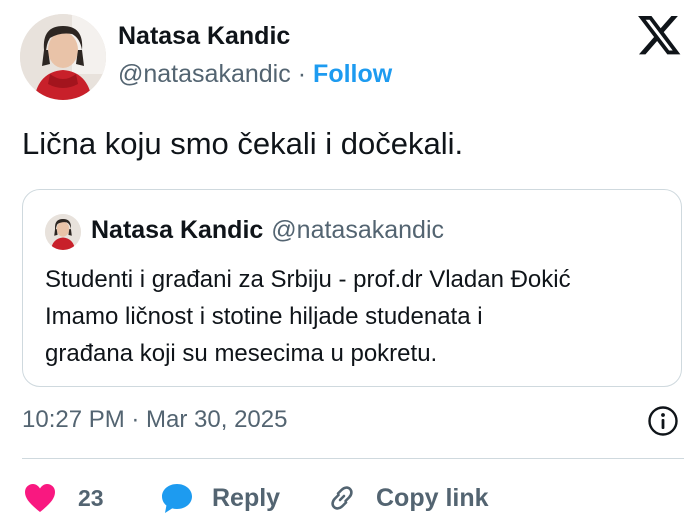 The width and height of the screenshot is (699, 528). I want to click on quote-line: građana koji su mesecima u pokretu., so click(241, 353).